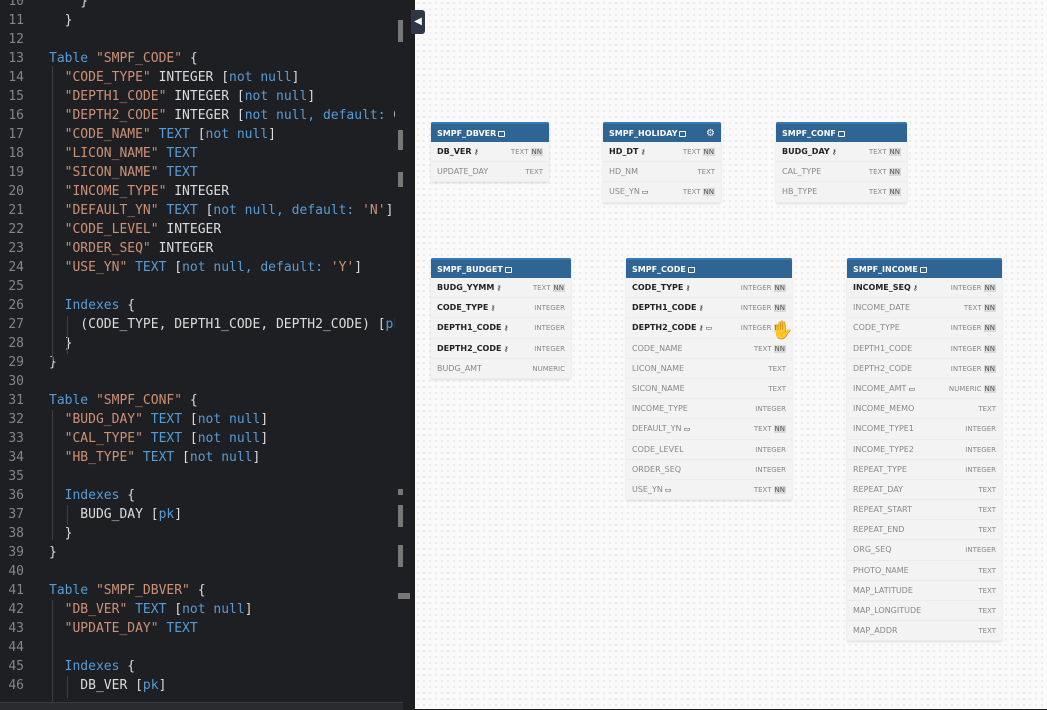 The image size is (1047, 710). I want to click on field-row: REPEAT_END TEXT, so click(924, 530).